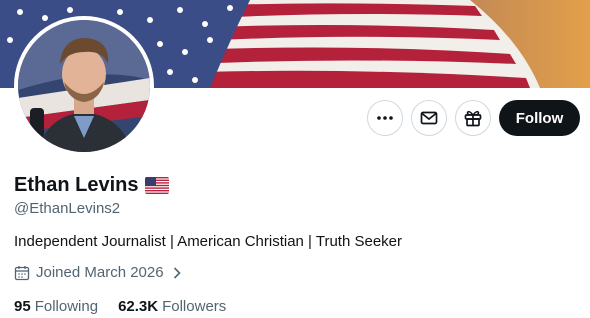 This screenshot has width=590, height=318. I want to click on chevron-right-icon, so click(177, 272).